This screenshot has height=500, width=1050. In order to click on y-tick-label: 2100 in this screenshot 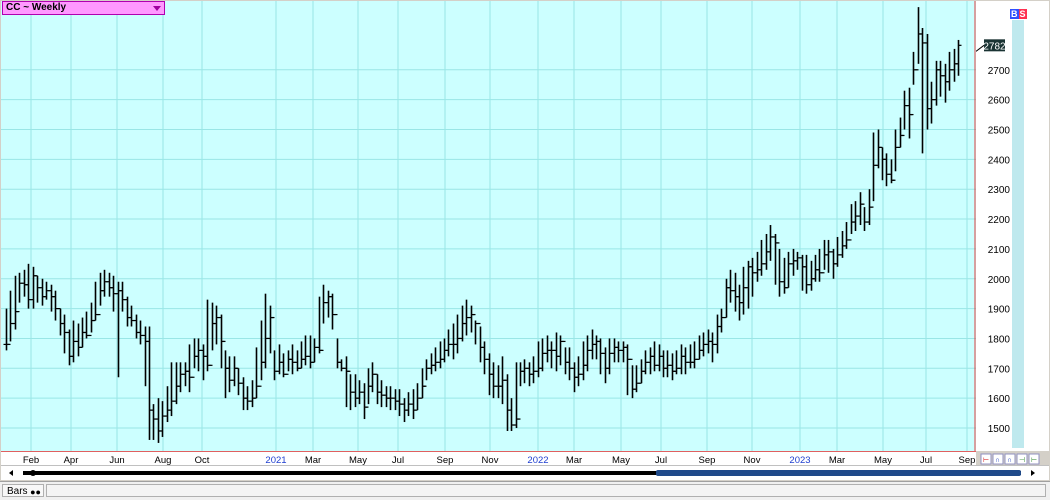, I will do `click(999, 250)`.